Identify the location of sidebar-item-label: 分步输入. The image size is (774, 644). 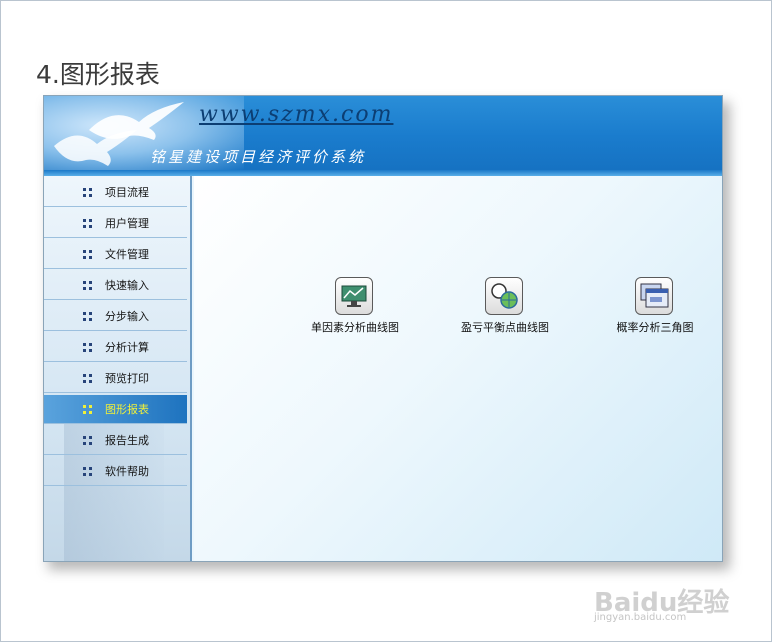
(127, 316).